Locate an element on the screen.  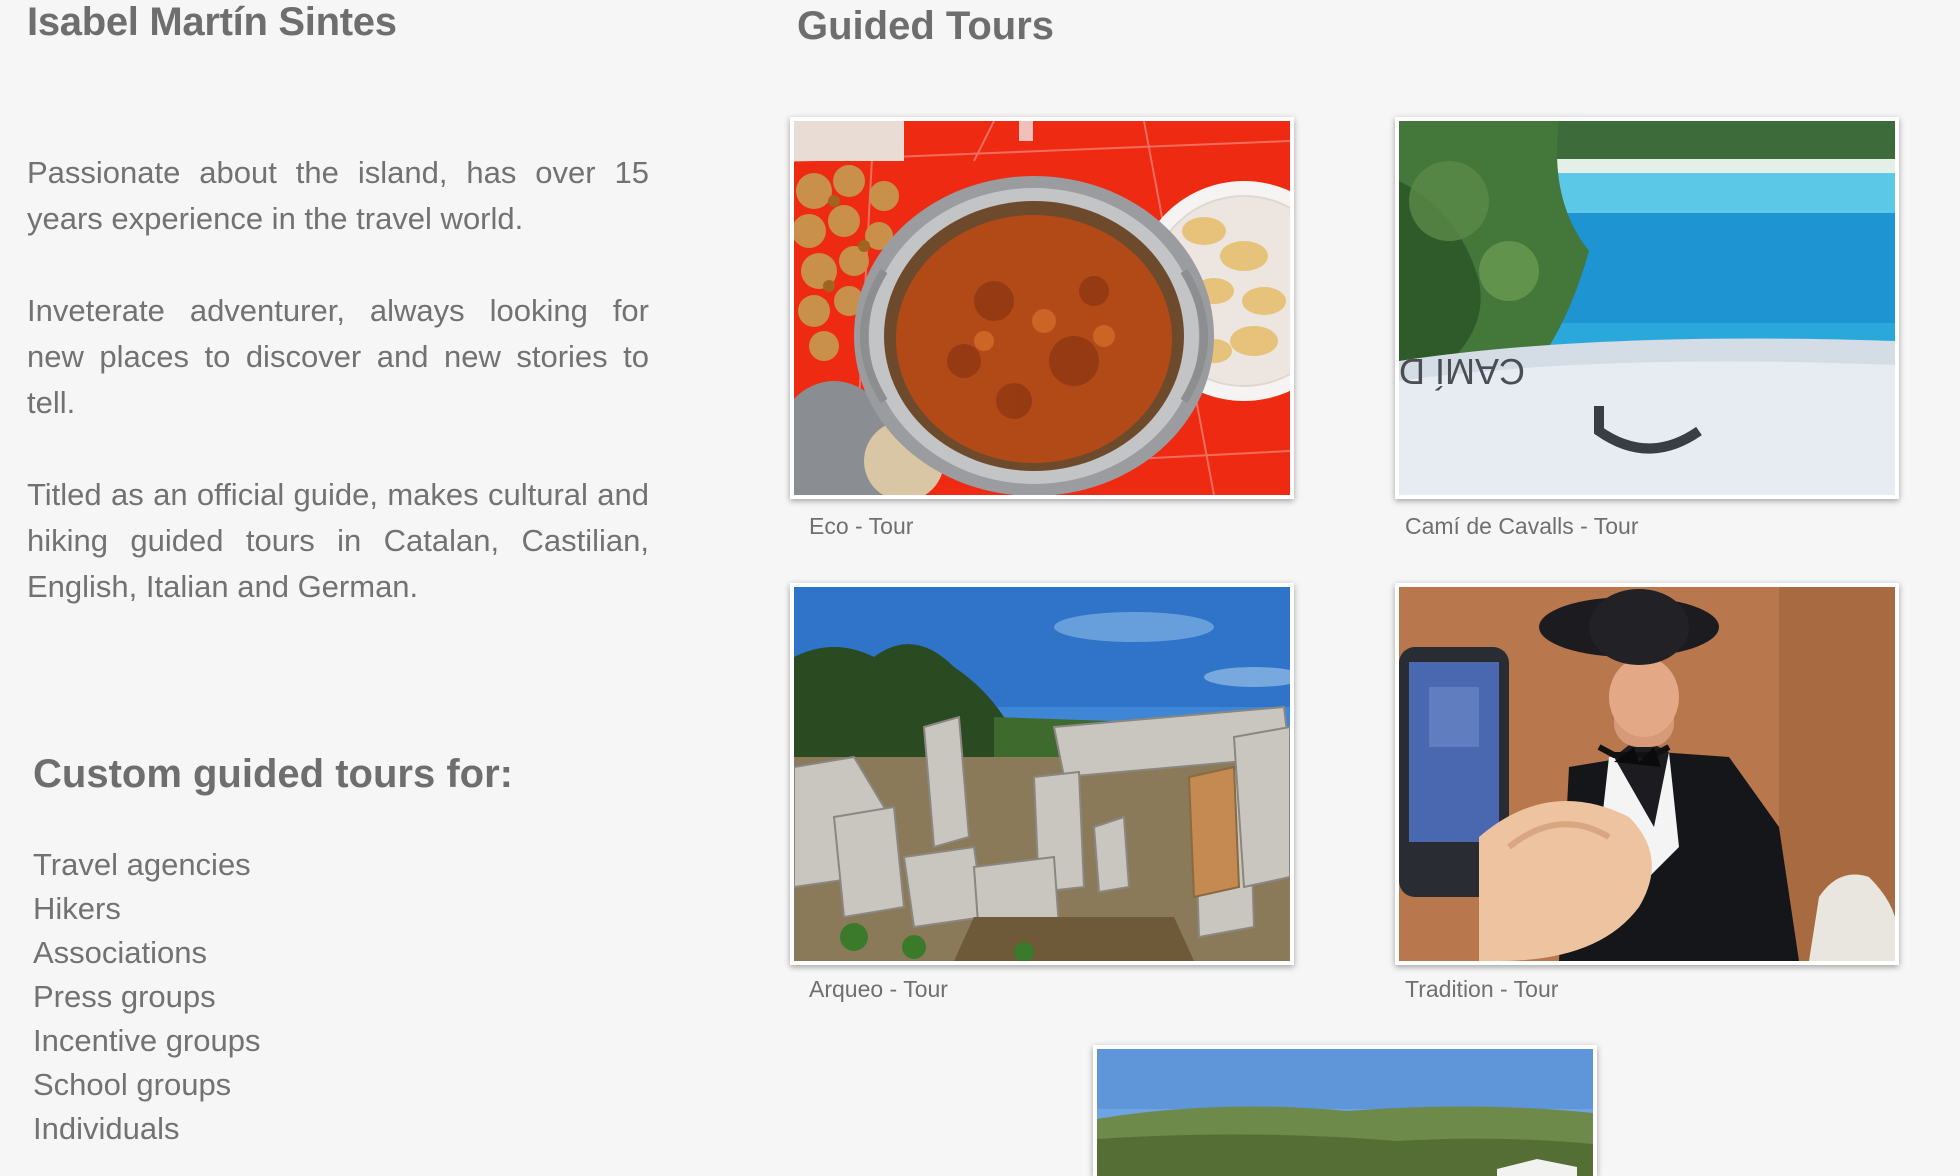
list-item: Associations is located at coordinates (120, 952).